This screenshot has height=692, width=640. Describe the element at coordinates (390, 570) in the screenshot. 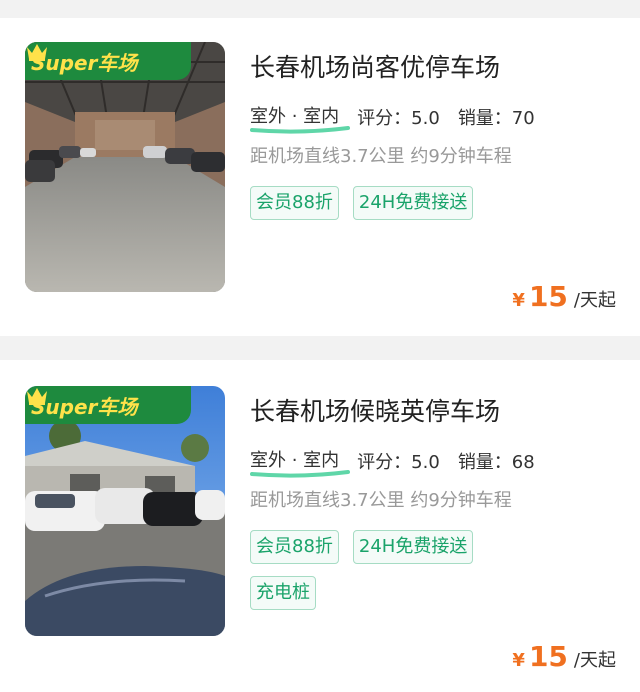

I see `tag-list: 会员88折 24H免费接送 充电桩` at that location.